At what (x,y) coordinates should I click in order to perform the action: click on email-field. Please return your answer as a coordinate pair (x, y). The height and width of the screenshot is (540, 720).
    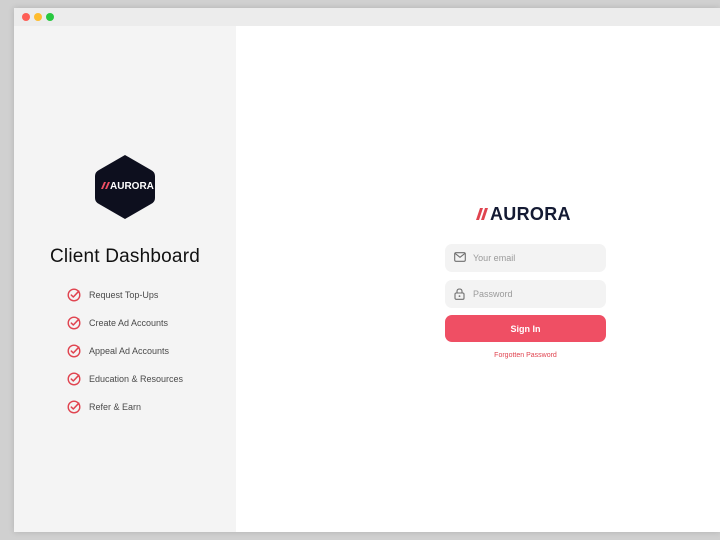
    Looking at the image, I should click on (525, 258).